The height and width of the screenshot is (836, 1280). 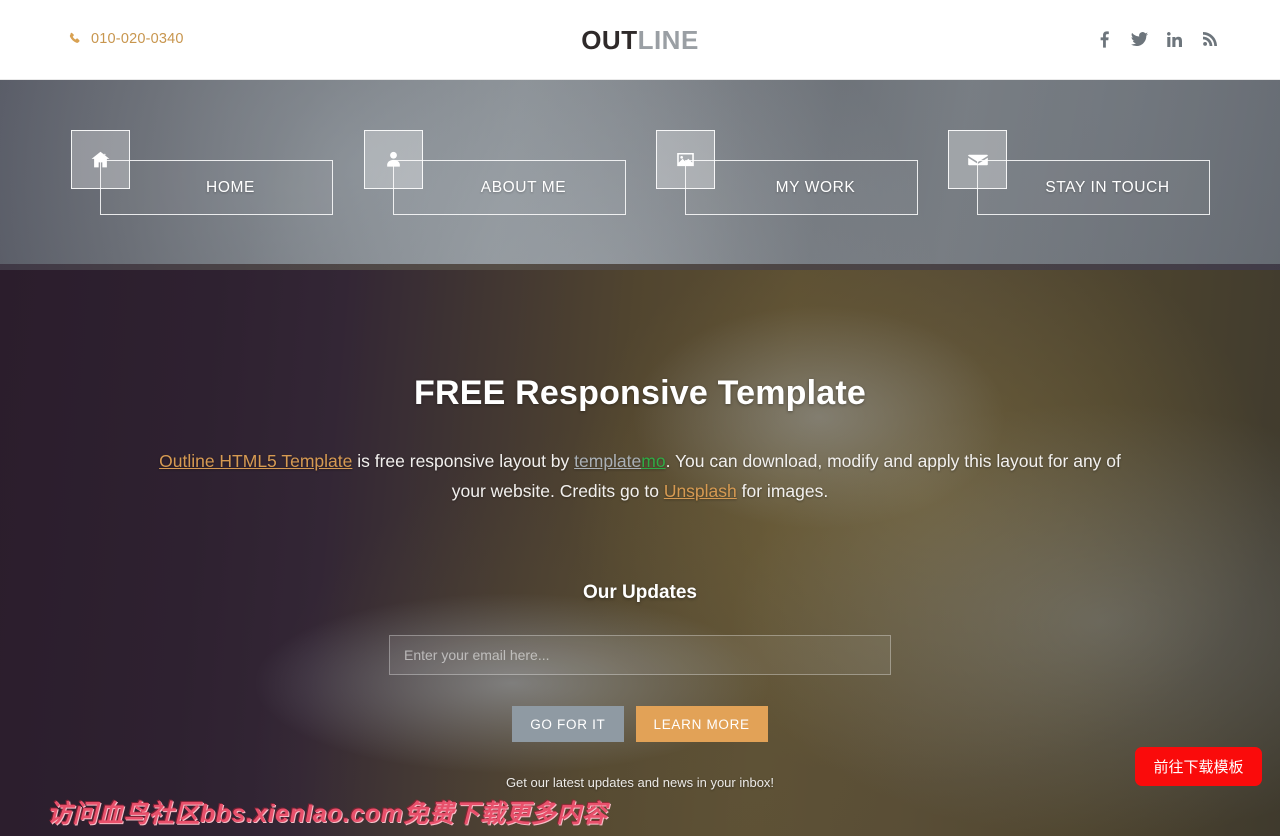 What do you see at coordinates (1174, 39) in the screenshot?
I see `linkedin-icon` at bounding box center [1174, 39].